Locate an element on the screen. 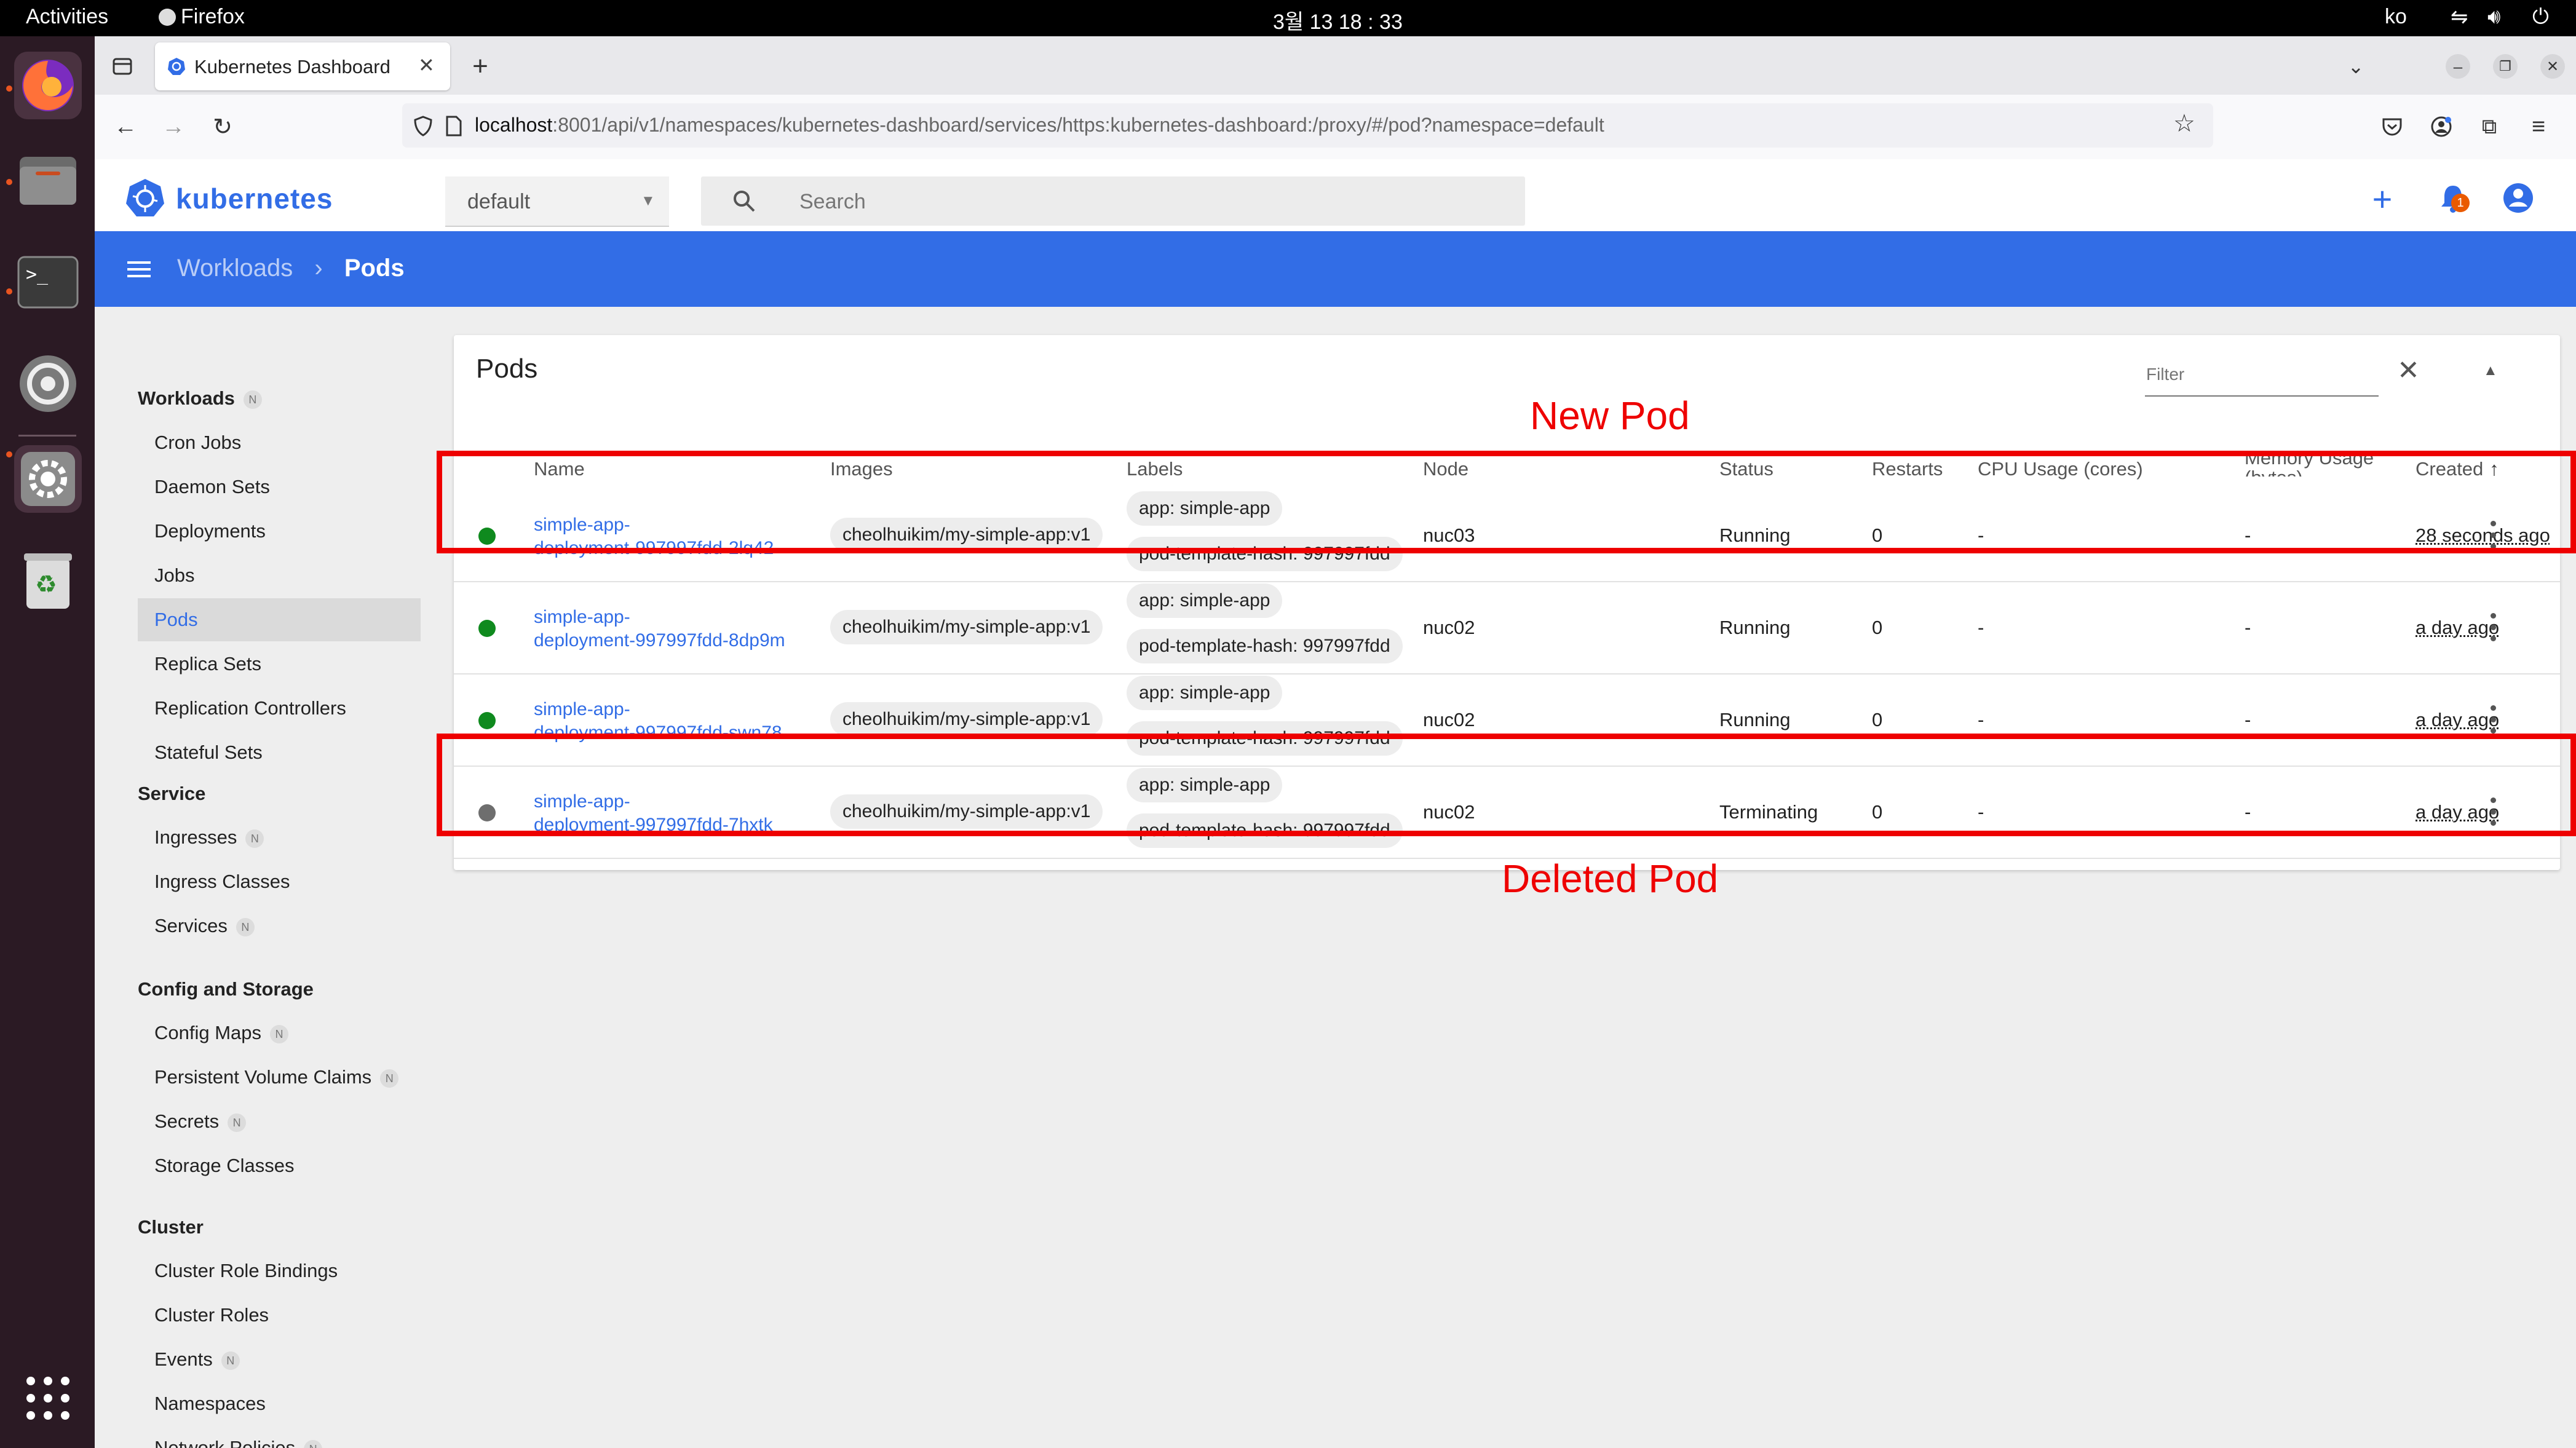 This screenshot has width=2576, height=1448. reload-button: ↻ is located at coordinates (222, 126).